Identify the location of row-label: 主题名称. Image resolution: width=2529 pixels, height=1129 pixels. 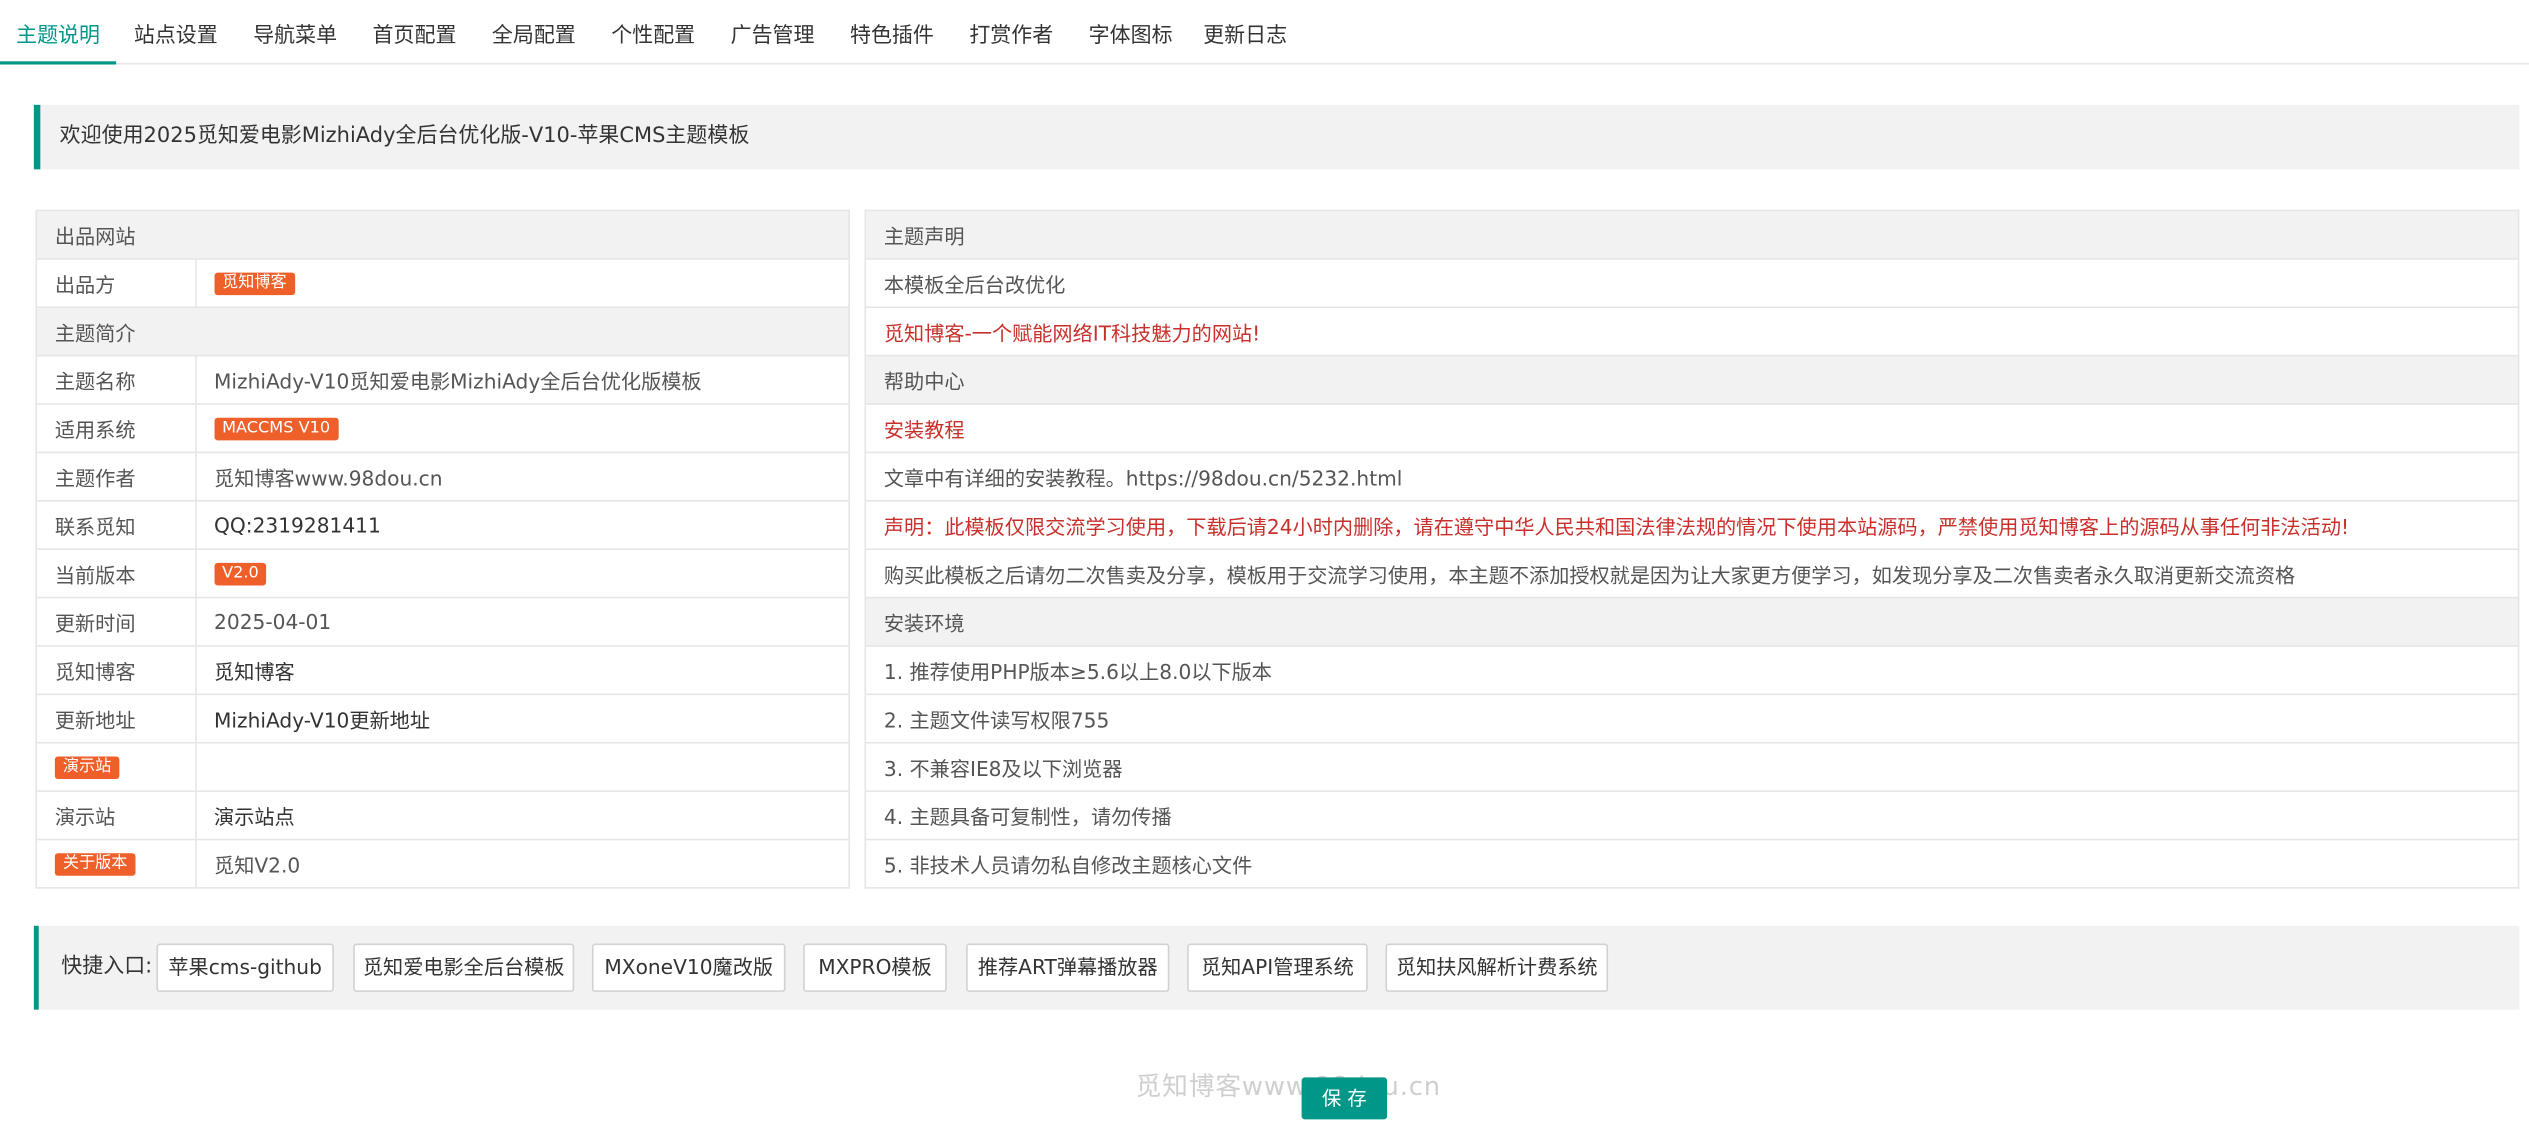
(116, 379).